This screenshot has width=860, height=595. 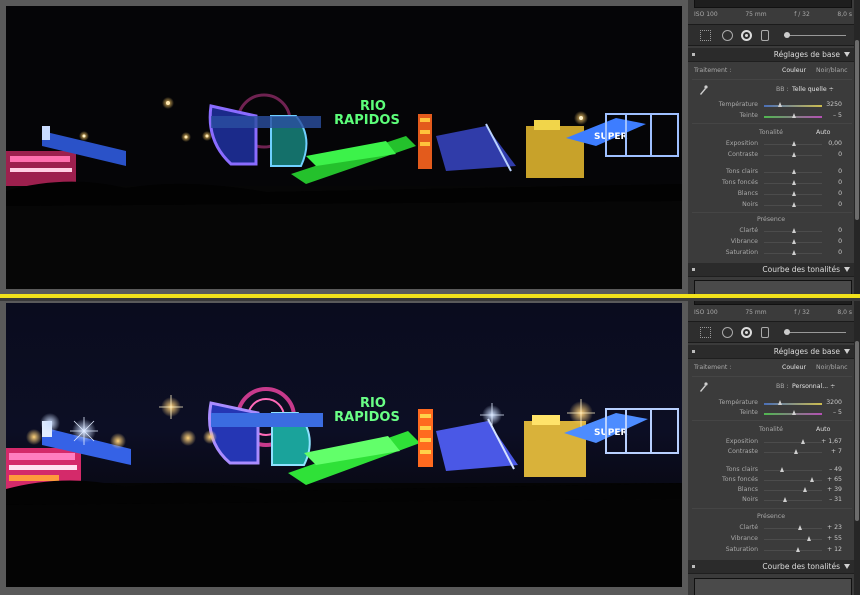 I want to click on blacks-value: – 31, so click(x=835, y=499).